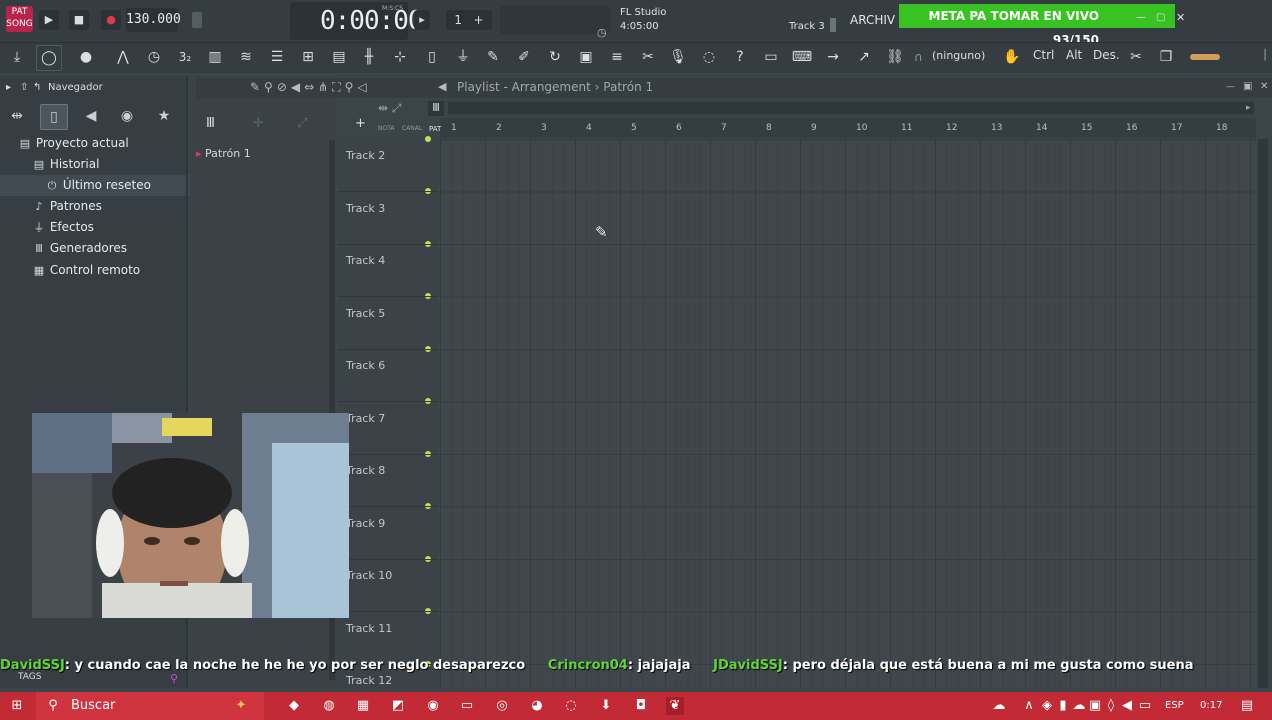  What do you see at coordinates (1247, 706) in the screenshot?
I see `notifications-icon: ▤` at bounding box center [1247, 706].